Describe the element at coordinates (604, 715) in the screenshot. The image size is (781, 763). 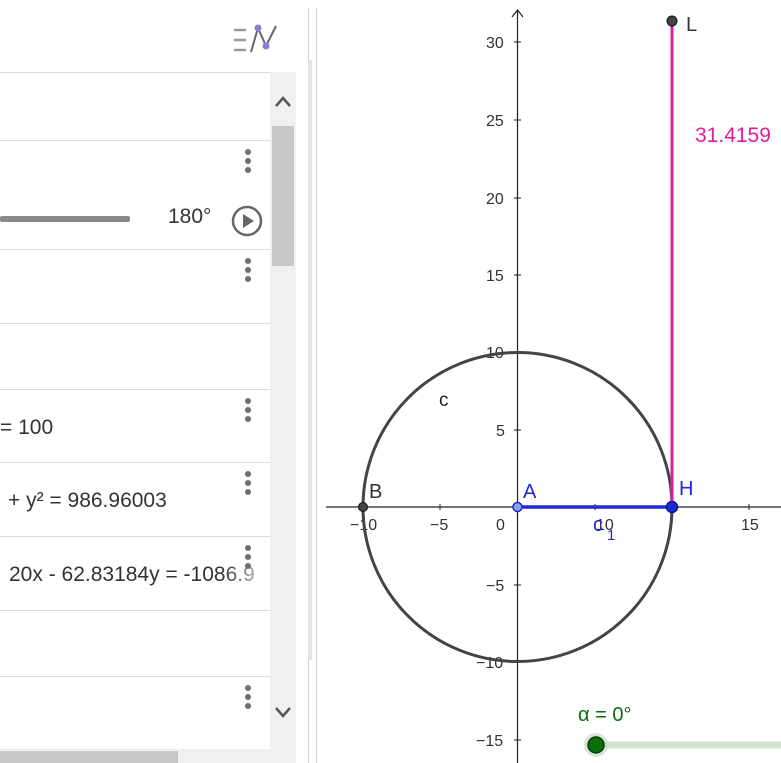
I see `alpha-slider-label: α = 0°` at that location.